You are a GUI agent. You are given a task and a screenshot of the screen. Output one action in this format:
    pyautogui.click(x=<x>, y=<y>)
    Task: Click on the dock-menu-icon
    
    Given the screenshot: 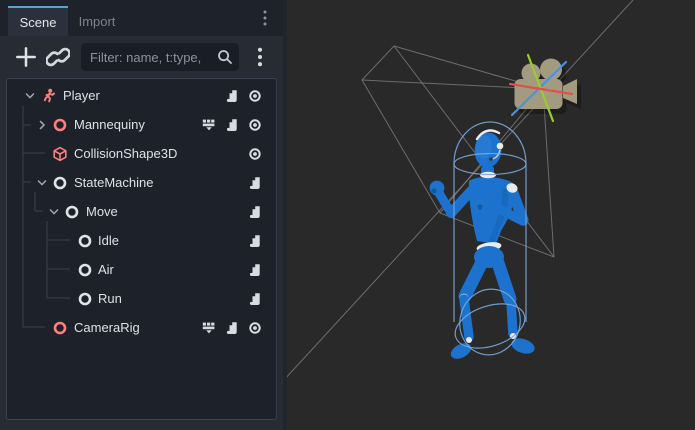 What is the action you would take?
    pyautogui.click(x=265, y=18)
    